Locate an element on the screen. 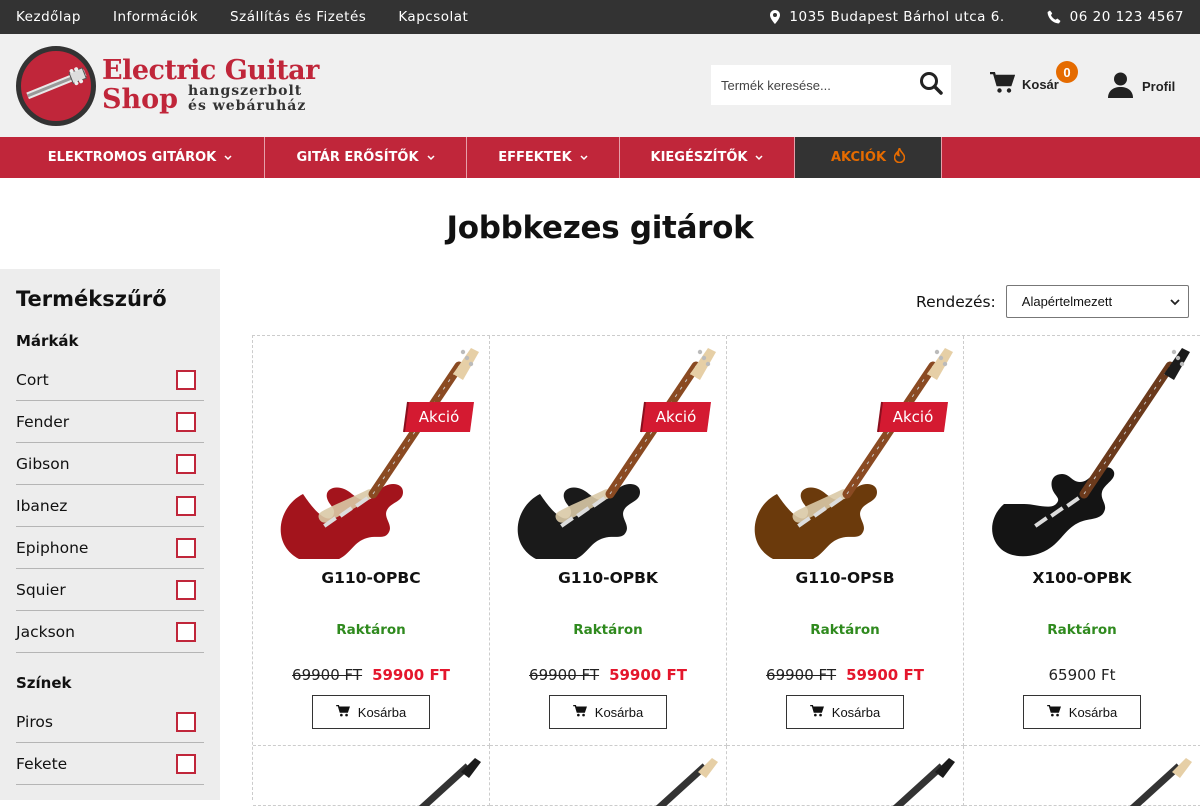 The width and height of the screenshot is (1200, 810). brand-filter-label: Squier is located at coordinates (41, 589).